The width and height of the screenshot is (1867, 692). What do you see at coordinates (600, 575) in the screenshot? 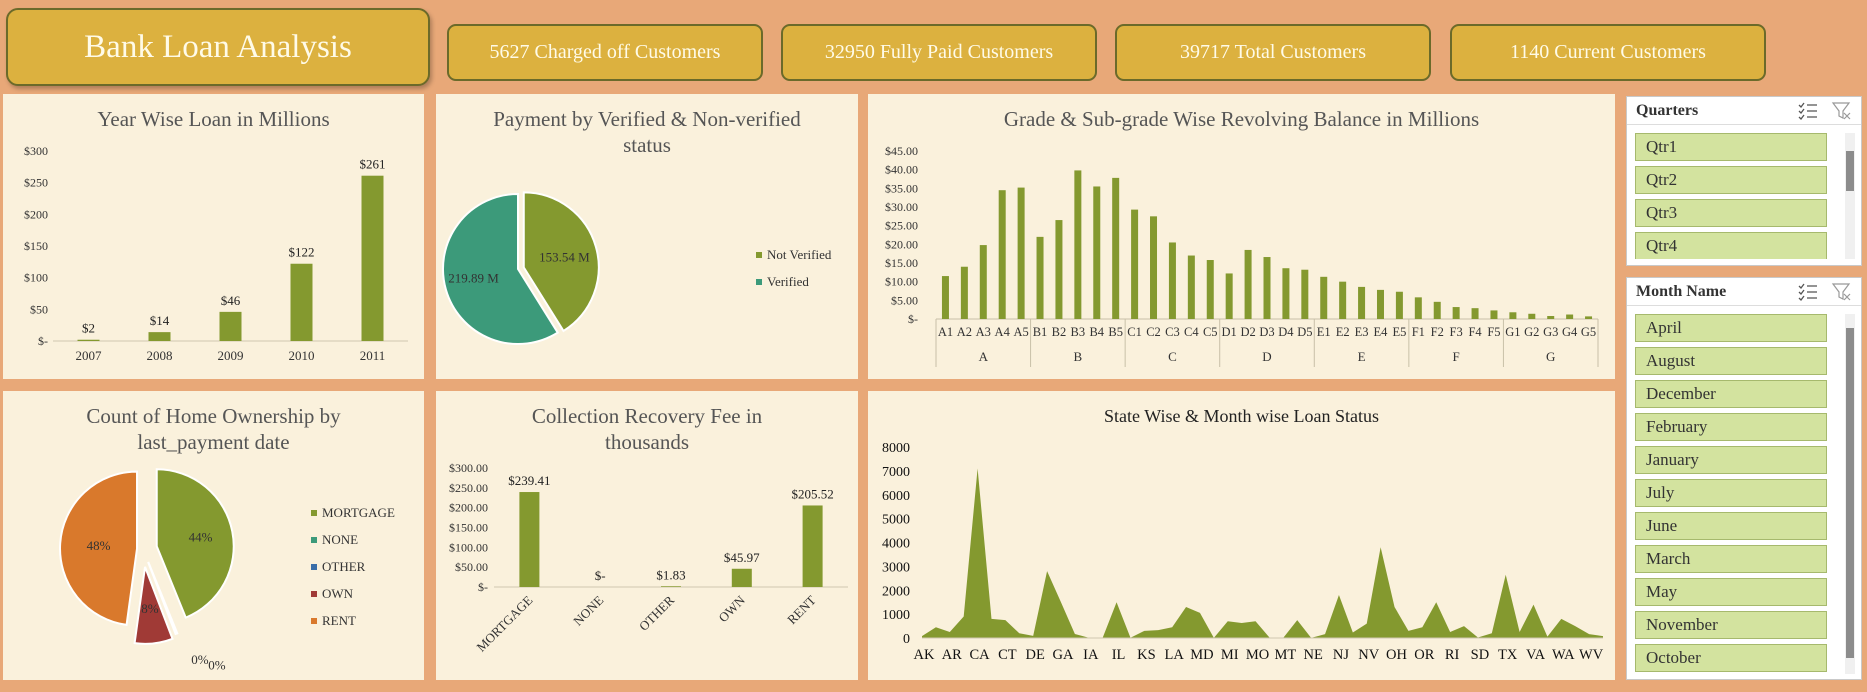
I see `data-label: $-` at bounding box center [600, 575].